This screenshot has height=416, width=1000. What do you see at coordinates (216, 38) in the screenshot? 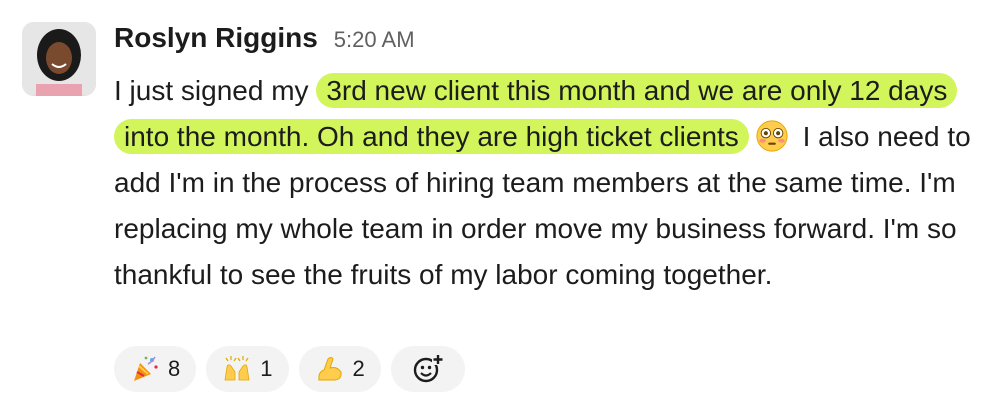
I see `author-name: Roslyn Riggins` at bounding box center [216, 38].